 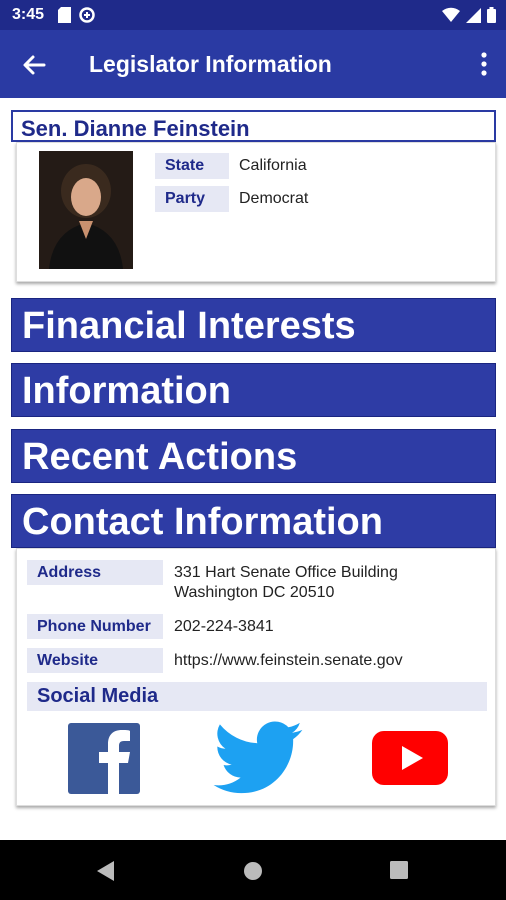 What do you see at coordinates (210, 64) in the screenshot?
I see `app-title: Legislator Information` at bounding box center [210, 64].